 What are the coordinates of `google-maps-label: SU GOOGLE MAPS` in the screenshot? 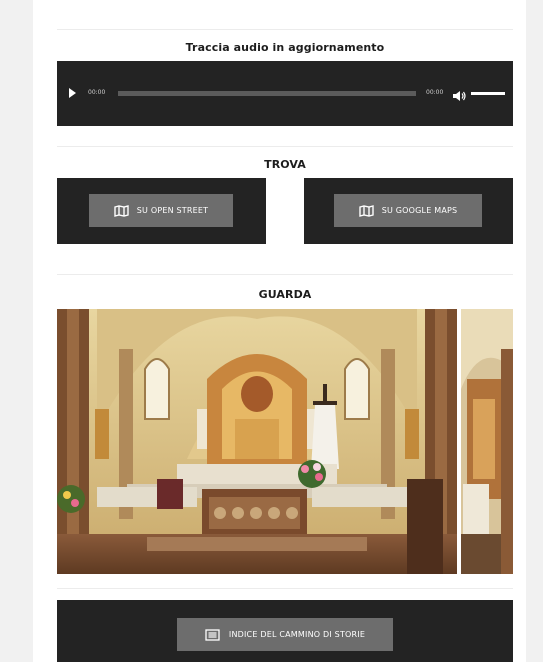 It's located at (419, 210).